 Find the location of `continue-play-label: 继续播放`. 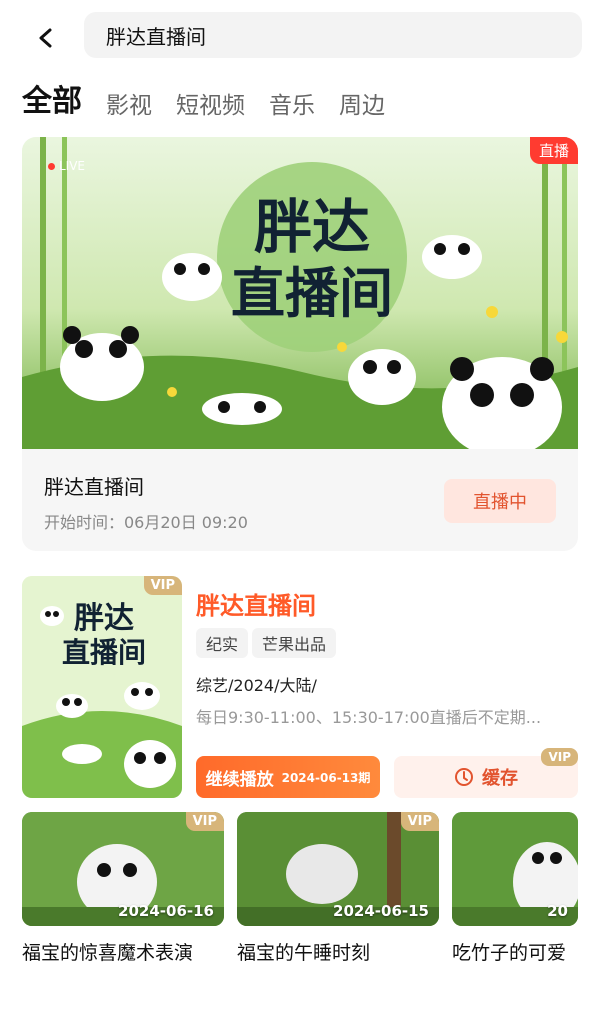

continue-play-label: 继续播放 is located at coordinates (239, 779).